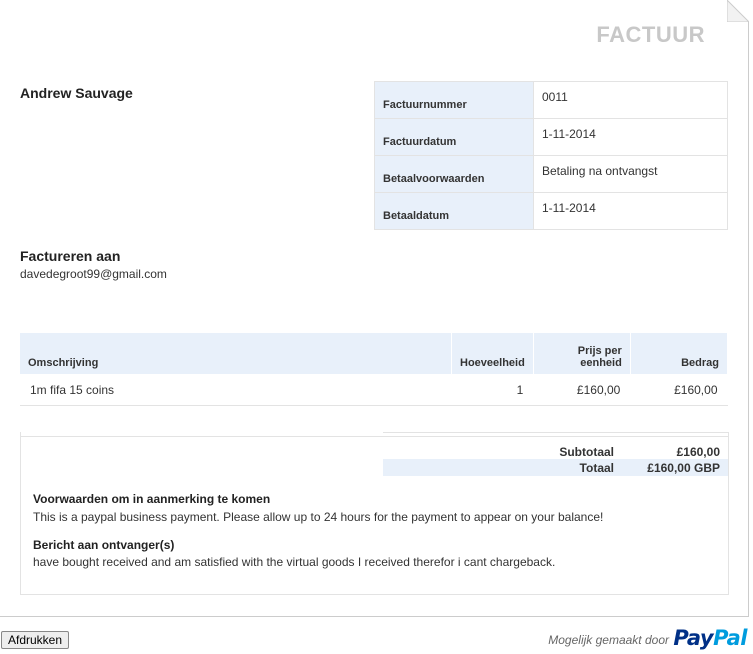  Describe the element at coordinates (492, 390) in the screenshot. I see `item-quantity: 1` at that location.